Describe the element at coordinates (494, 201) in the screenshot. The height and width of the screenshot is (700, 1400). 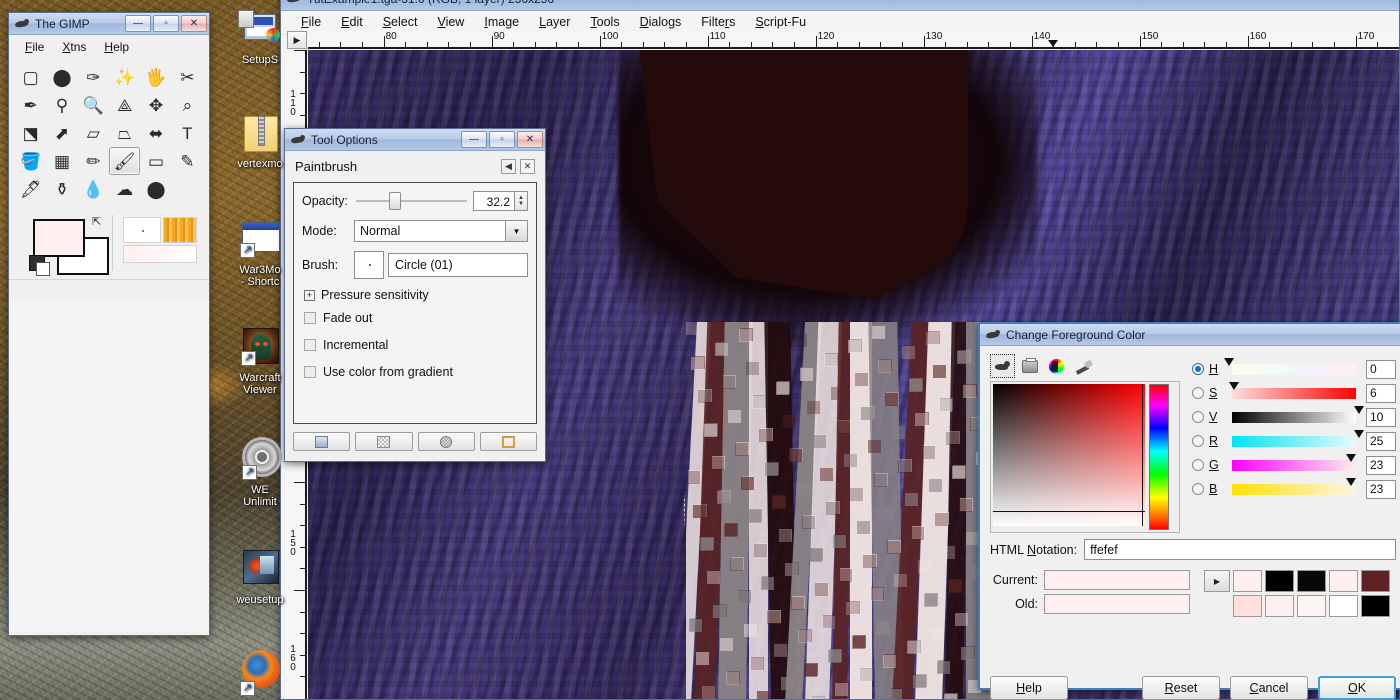
I see `opacity-value-field: 32.2` at that location.